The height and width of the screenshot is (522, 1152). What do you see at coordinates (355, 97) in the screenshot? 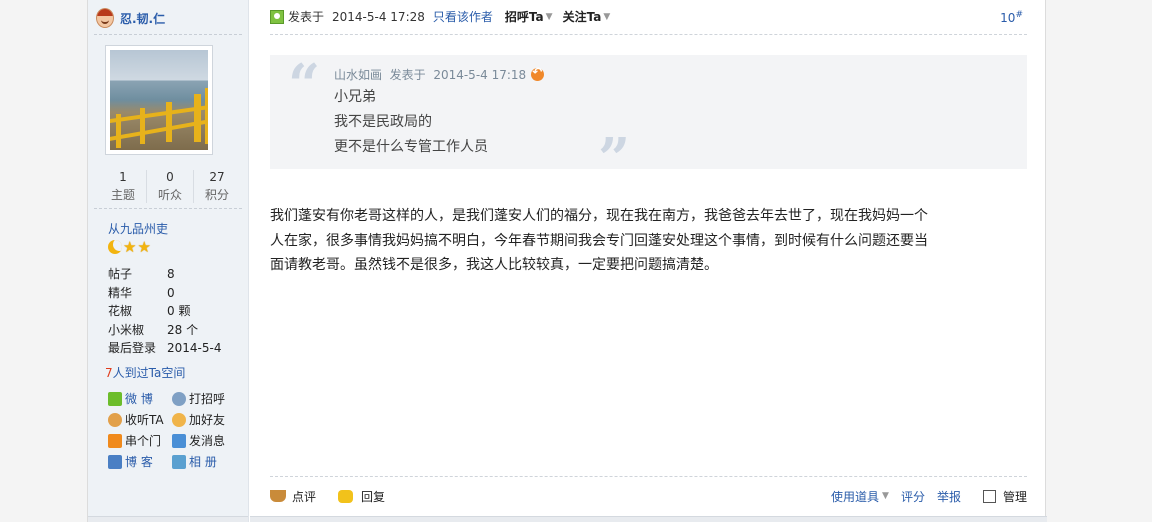
I see `quote-line: 小兄弟` at bounding box center [355, 97].